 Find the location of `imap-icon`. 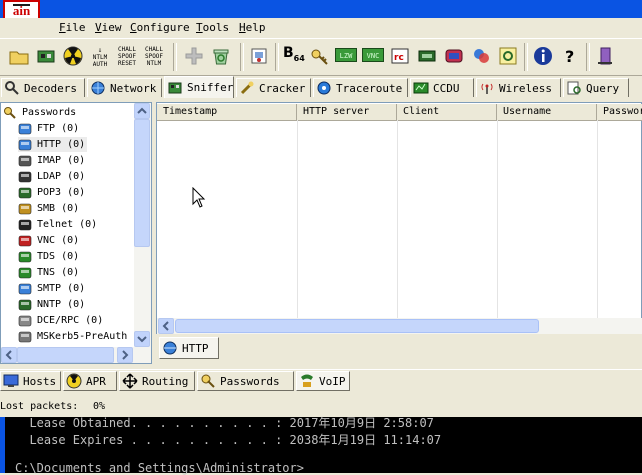

imap-icon is located at coordinates (25, 160).